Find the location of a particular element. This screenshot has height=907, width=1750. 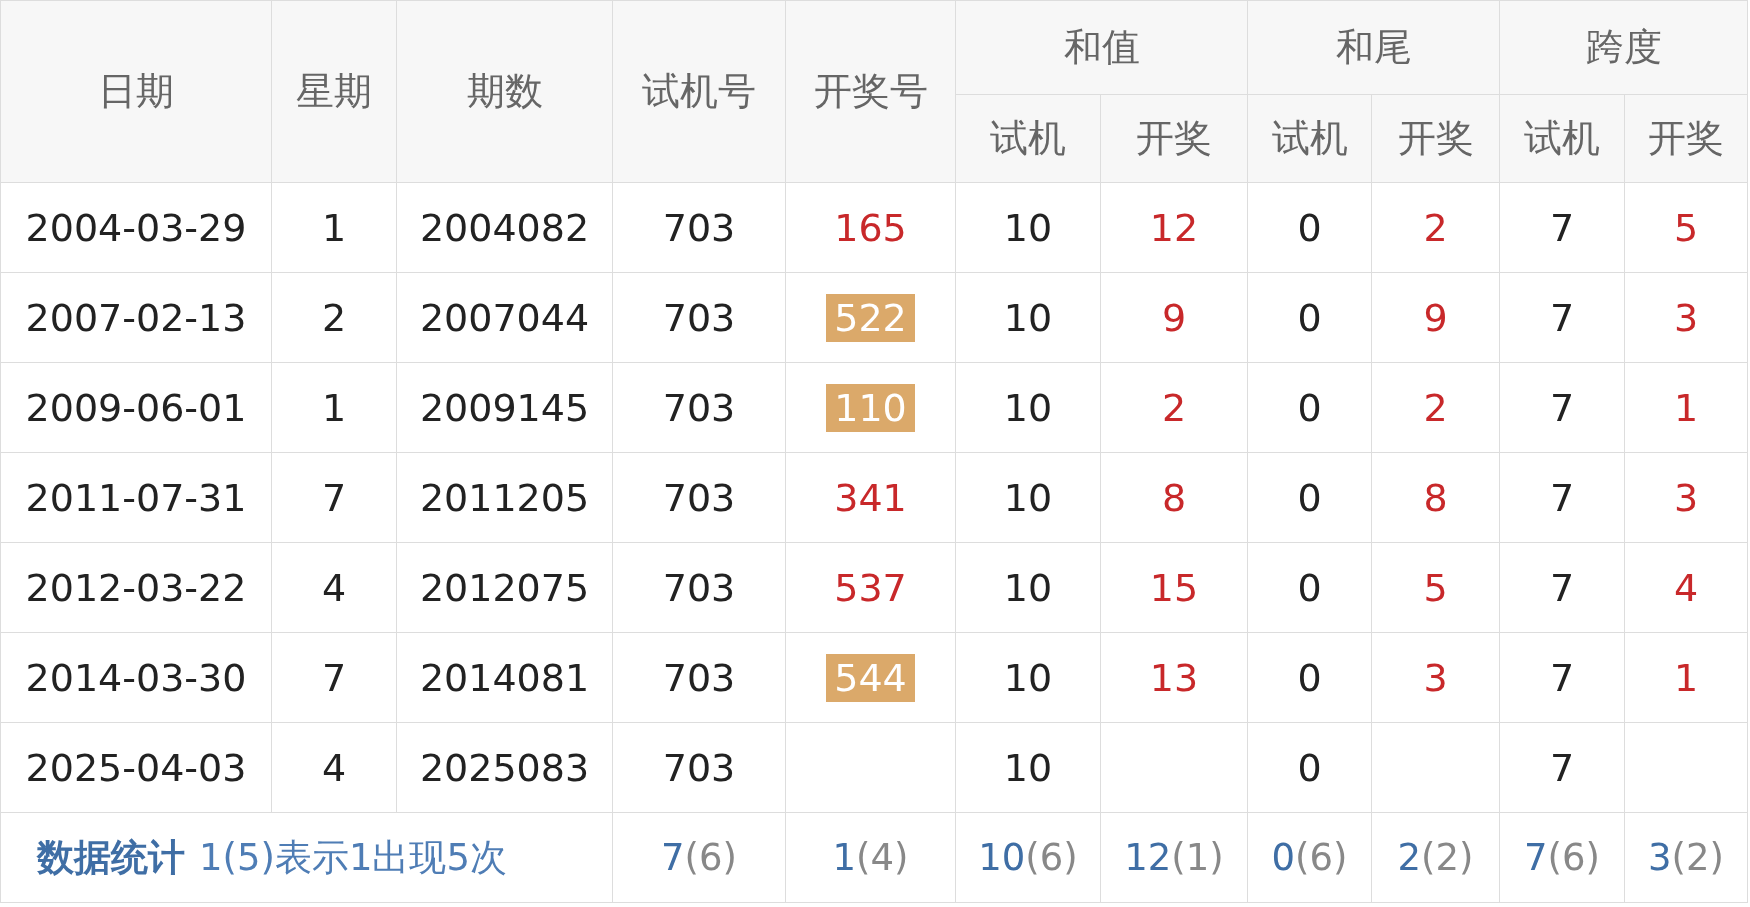

table-cell: 2009-06-01 is located at coordinates (136, 407).